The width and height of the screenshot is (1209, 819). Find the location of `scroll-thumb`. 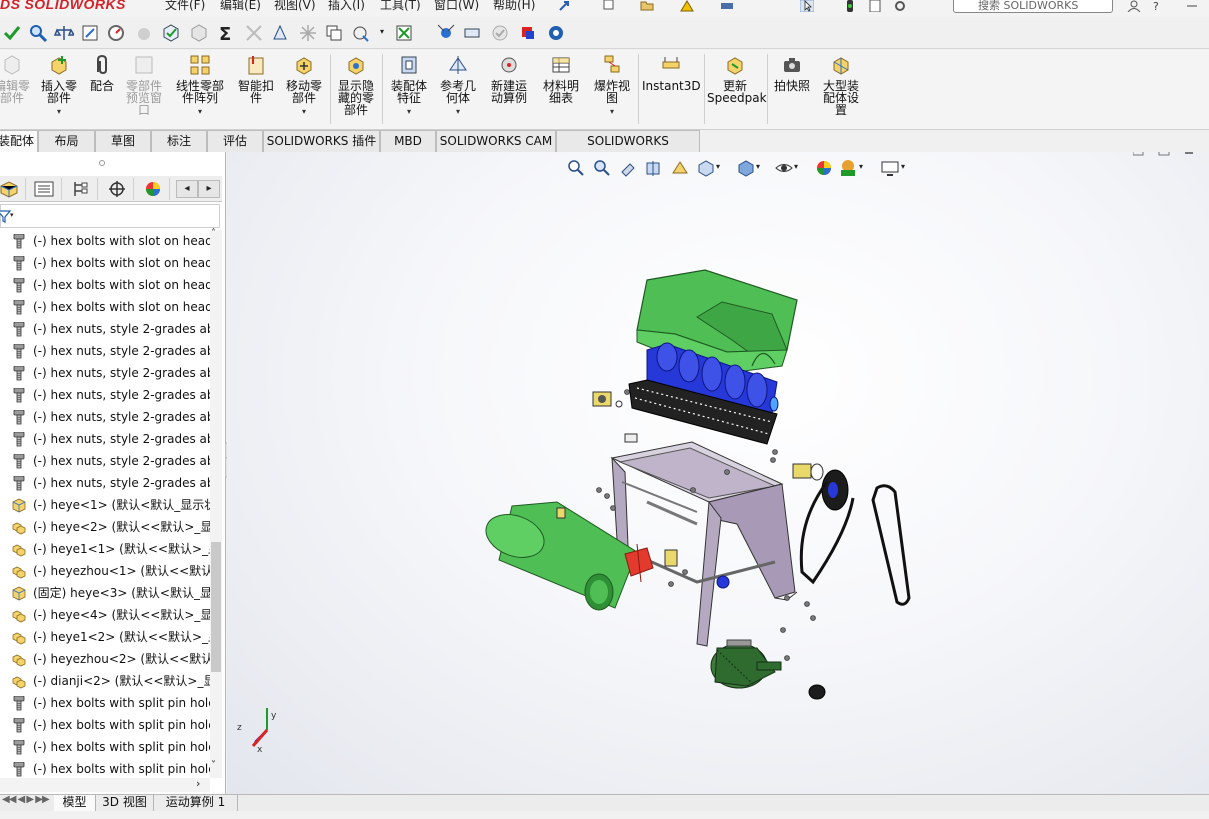

scroll-thumb is located at coordinates (216, 607).